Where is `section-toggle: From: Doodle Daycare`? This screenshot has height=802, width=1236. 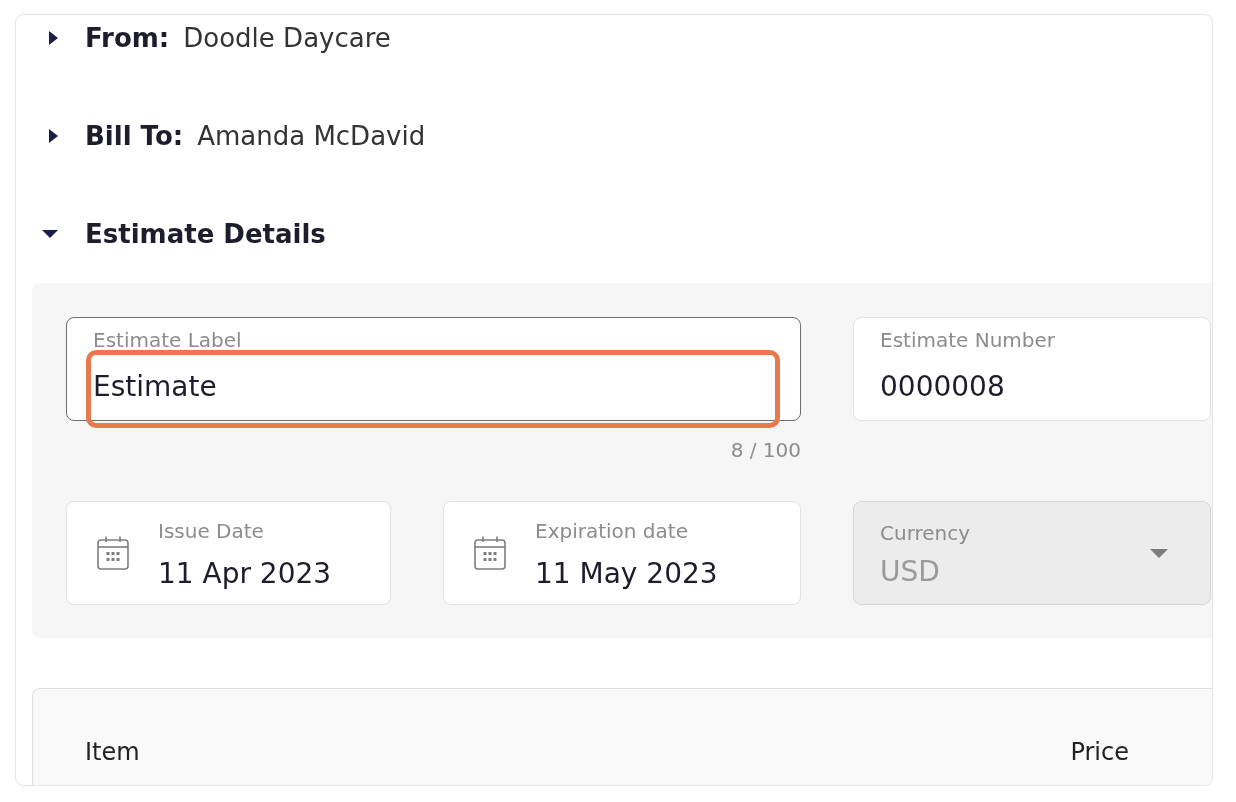 section-toggle: From: Doodle Daycare is located at coordinates (215, 38).